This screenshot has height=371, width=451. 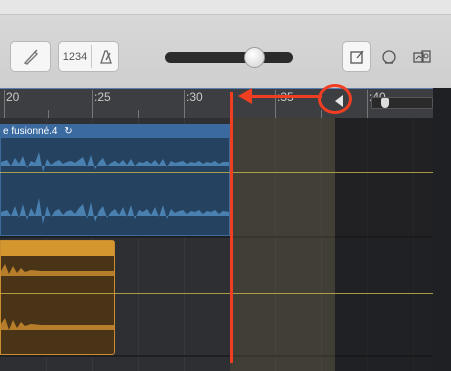 What do you see at coordinates (194, 97) in the screenshot?
I see `ruler-label-30: :30` at bounding box center [194, 97].